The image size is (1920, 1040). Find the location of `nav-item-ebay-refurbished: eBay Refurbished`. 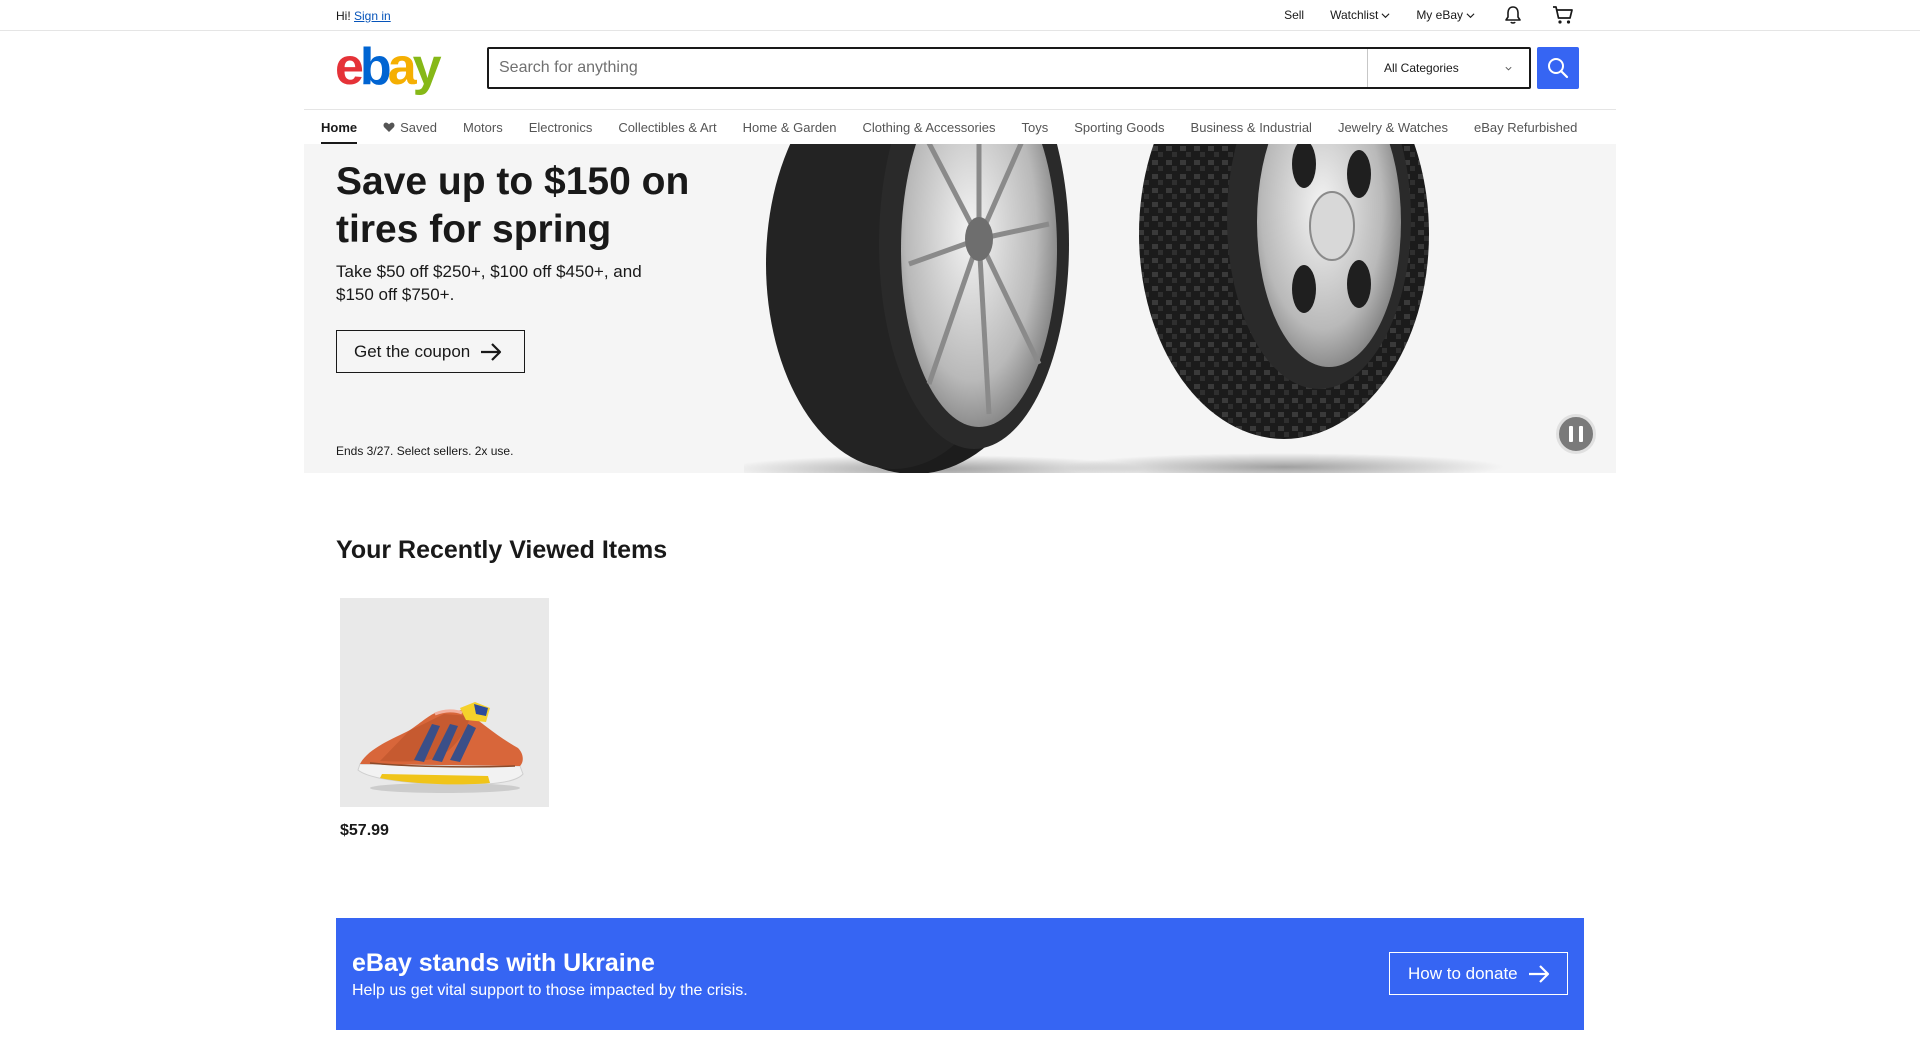

nav-item-ebay-refurbished: eBay Refurbished is located at coordinates (1525, 127).